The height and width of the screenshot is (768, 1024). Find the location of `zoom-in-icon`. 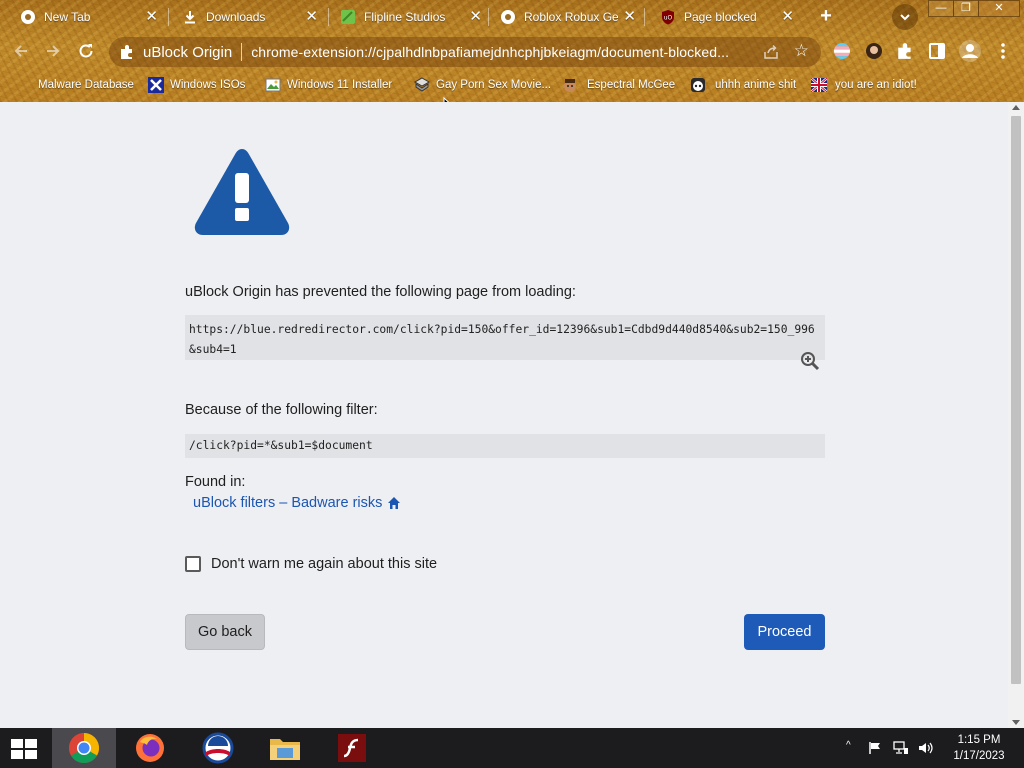

zoom-in-icon is located at coordinates (810, 361).